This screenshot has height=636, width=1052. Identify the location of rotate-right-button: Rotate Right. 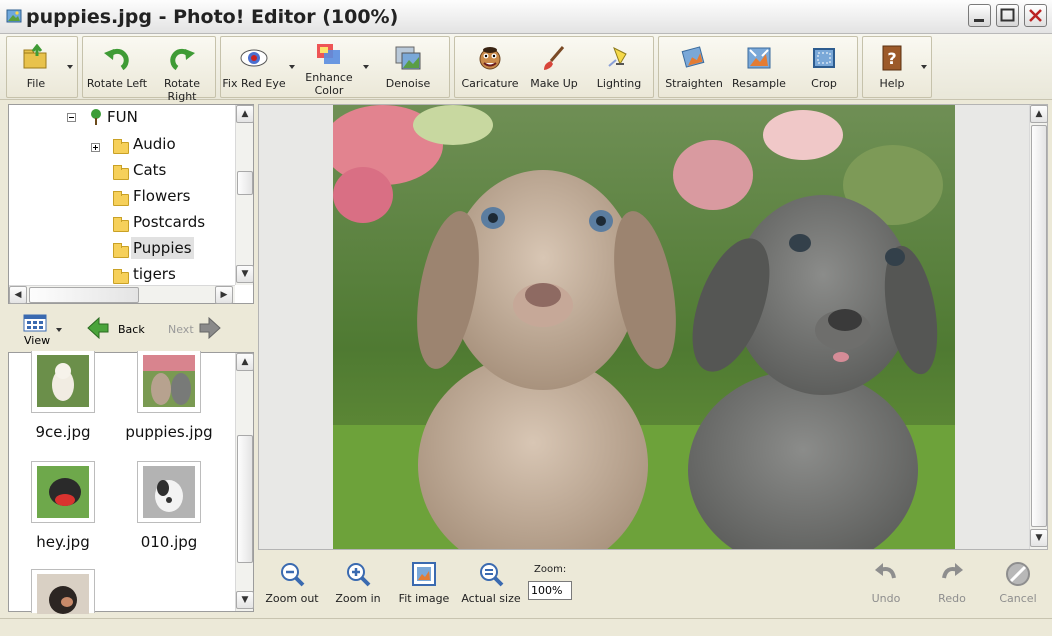
(182, 71).